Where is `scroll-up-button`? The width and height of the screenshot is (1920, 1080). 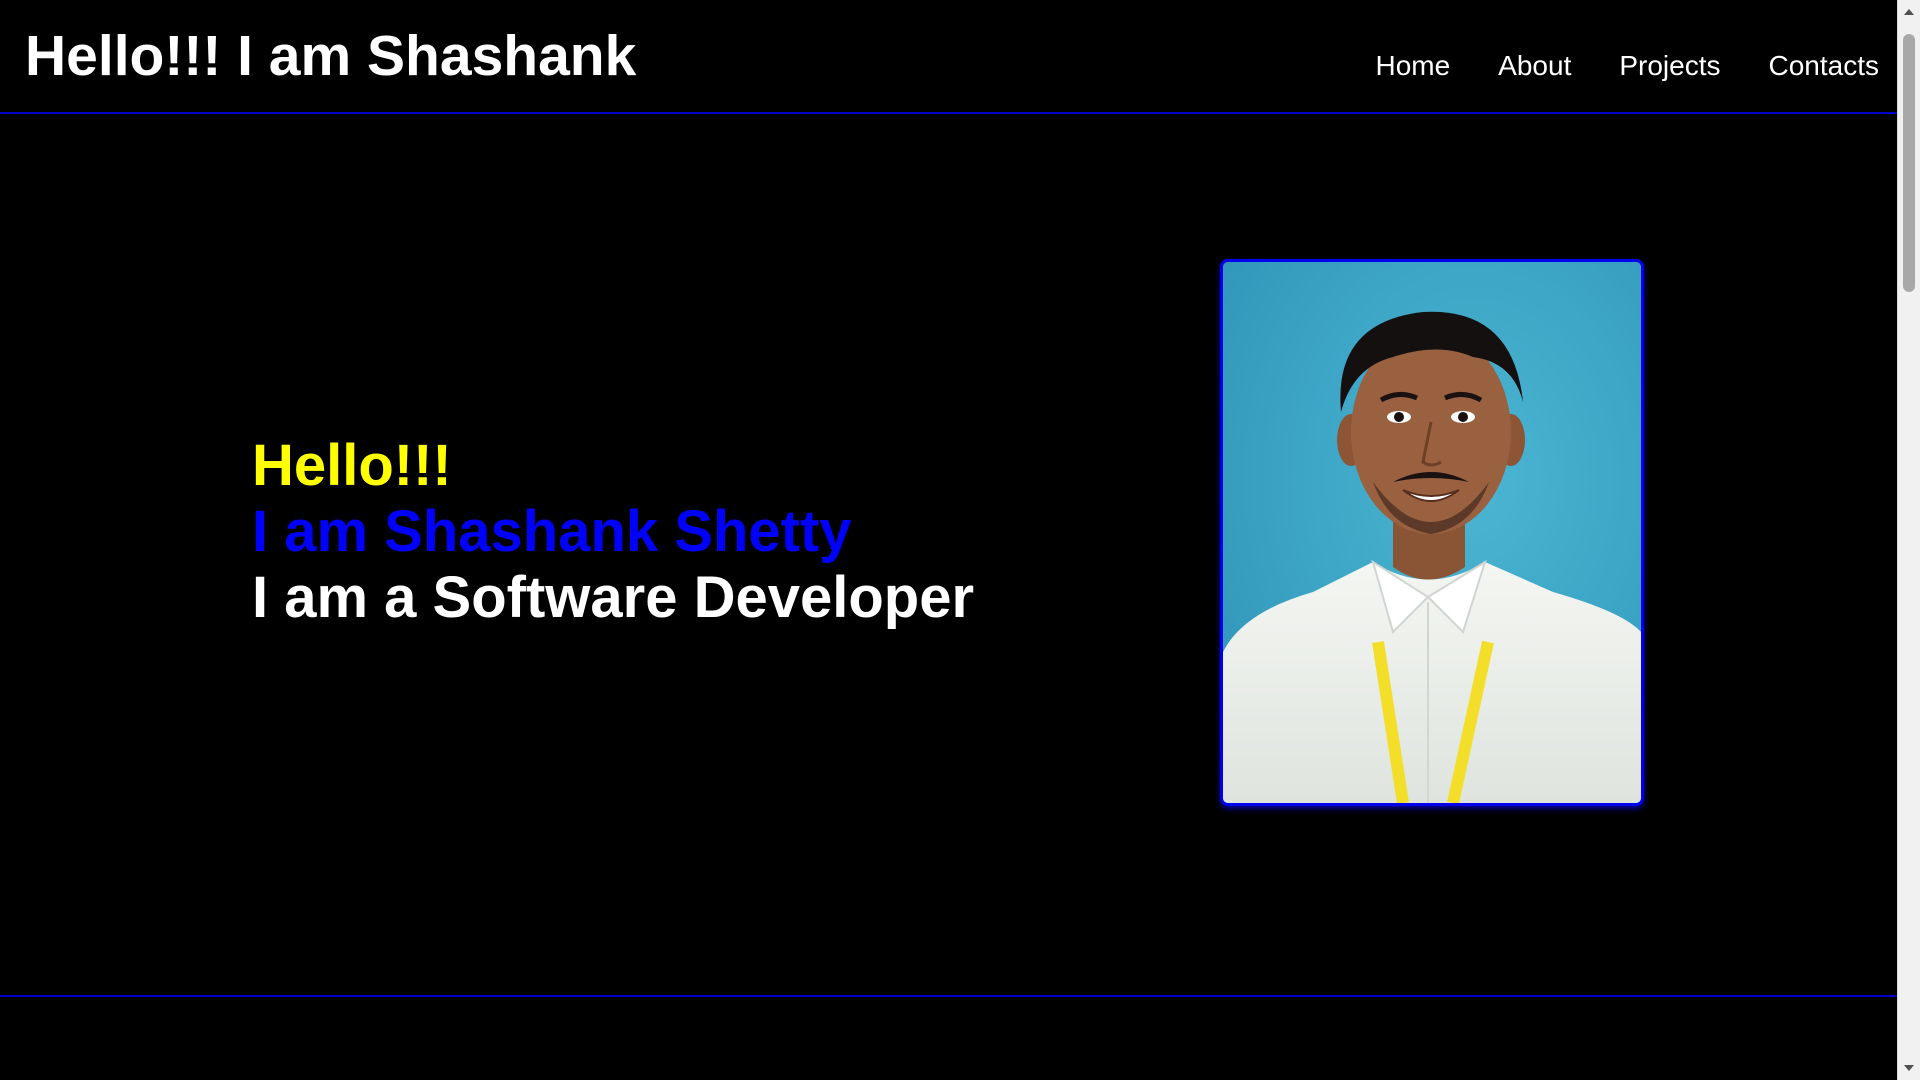
scroll-up-button is located at coordinates (1909, 12).